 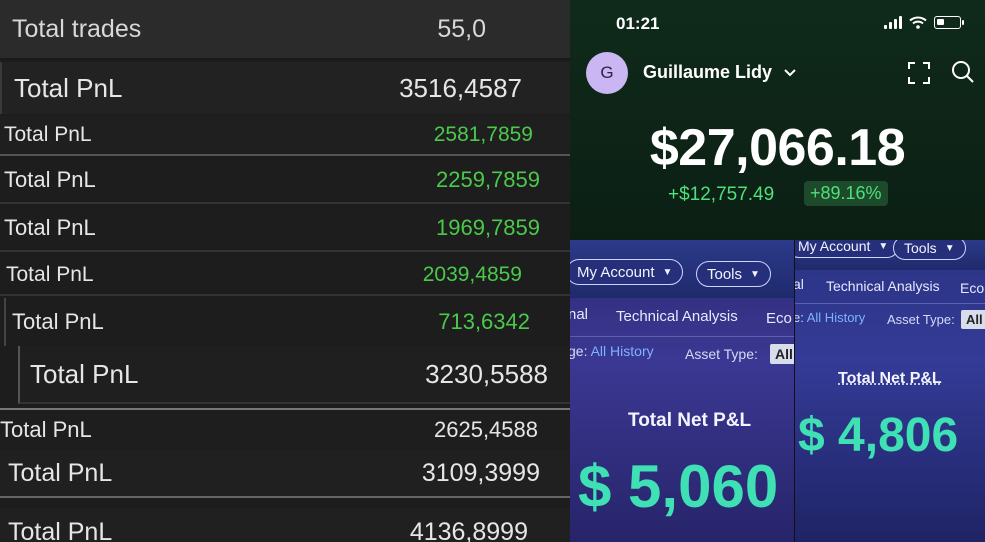 I want to click on total-trades-row: Total trades 55,0, so click(x=285, y=30).